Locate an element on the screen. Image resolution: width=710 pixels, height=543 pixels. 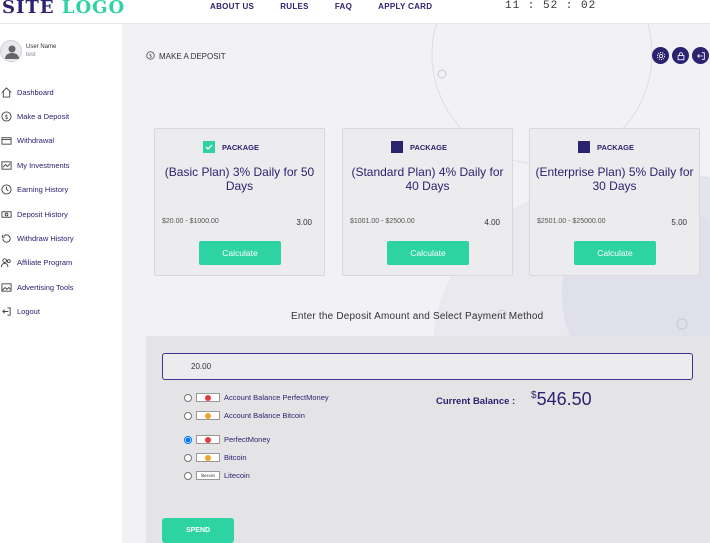
page-title: MAKE A DEPOSIT is located at coordinates (192, 56).